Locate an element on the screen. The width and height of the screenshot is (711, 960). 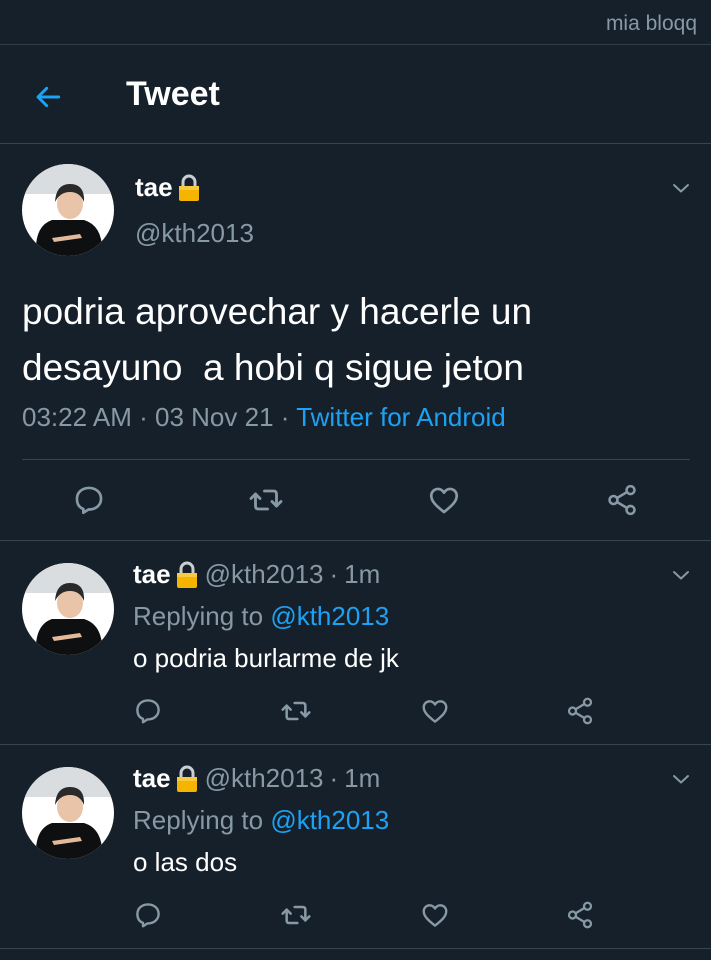
back-button is located at coordinates (48, 97).